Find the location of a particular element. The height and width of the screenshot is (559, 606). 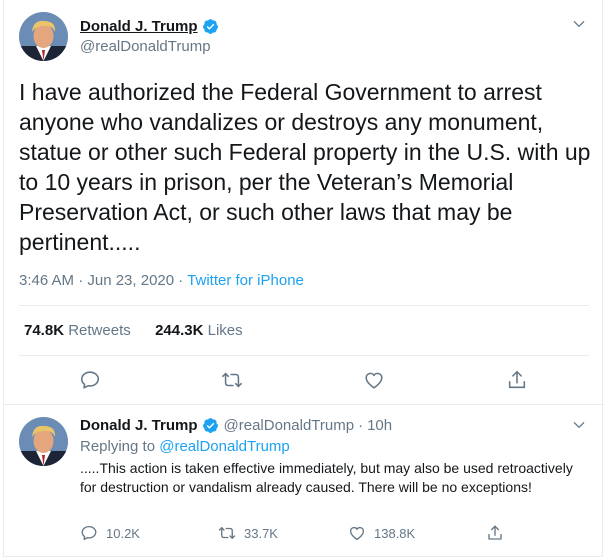

retweets-label: Retweets is located at coordinates (99, 330).